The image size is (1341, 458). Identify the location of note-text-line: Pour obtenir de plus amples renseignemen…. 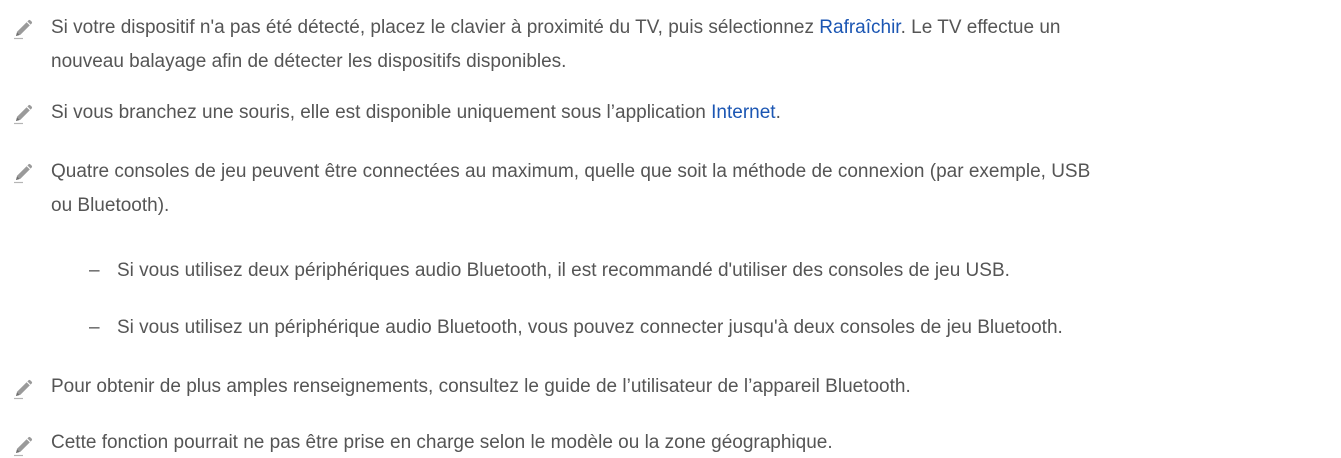
(481, 386).